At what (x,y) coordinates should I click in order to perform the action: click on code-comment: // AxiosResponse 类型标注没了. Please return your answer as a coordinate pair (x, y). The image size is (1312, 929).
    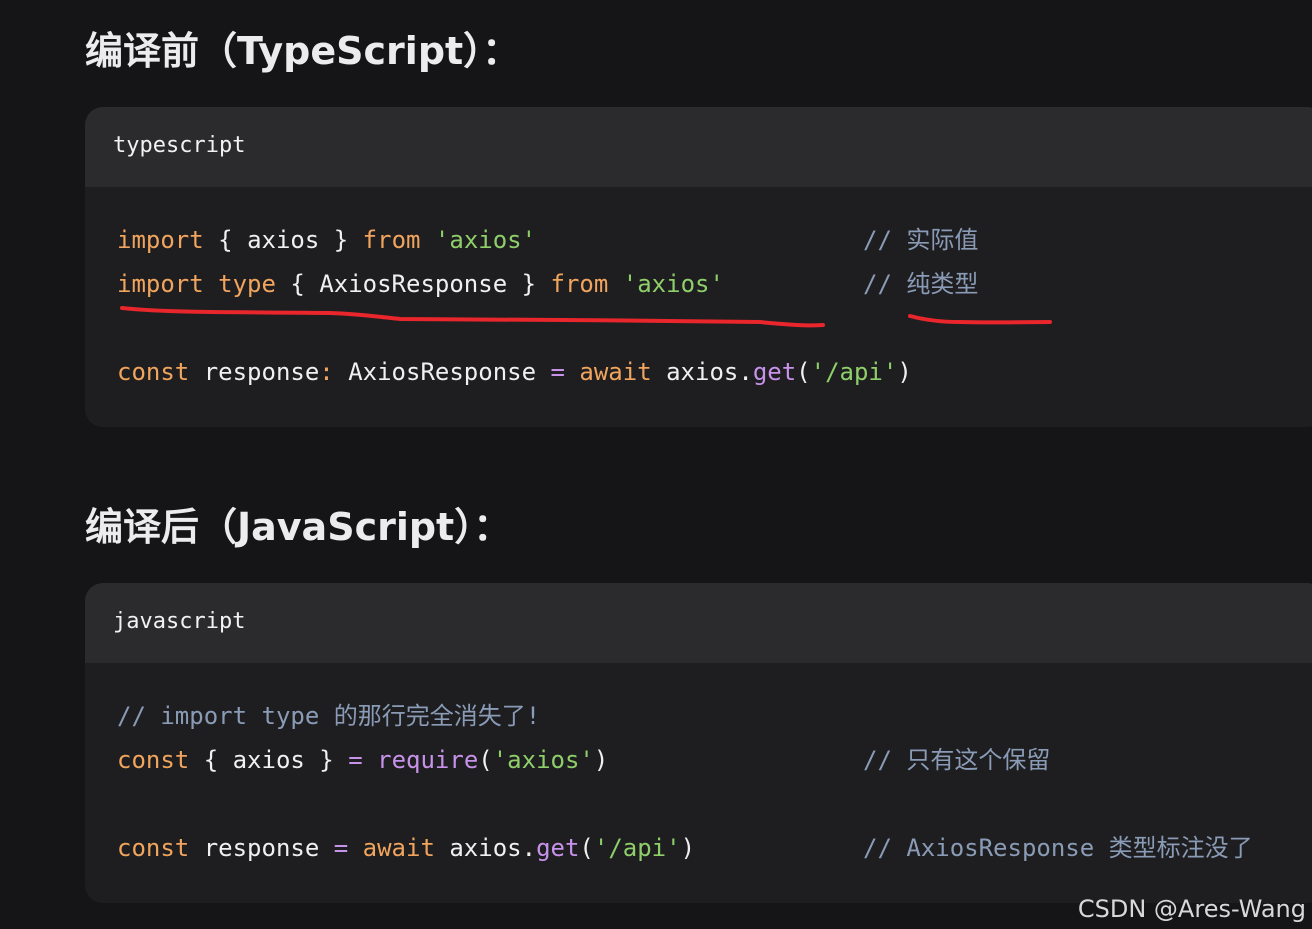
    Looking at the image, I should click on (1058, 848).